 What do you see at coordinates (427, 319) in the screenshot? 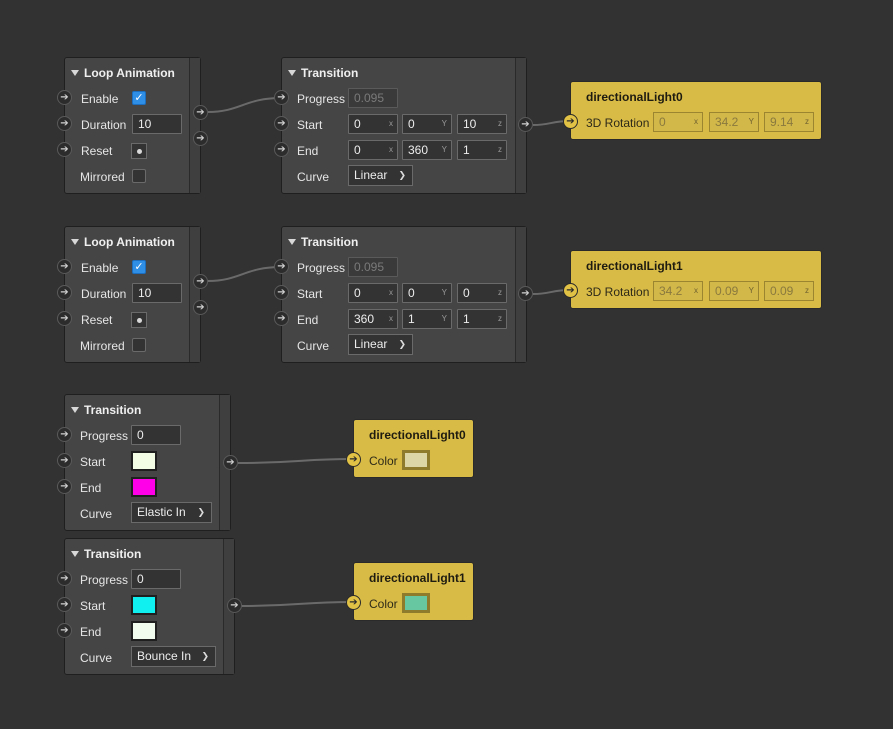
I see `end-y-input: 1Y` at bounding box center [427, 319].